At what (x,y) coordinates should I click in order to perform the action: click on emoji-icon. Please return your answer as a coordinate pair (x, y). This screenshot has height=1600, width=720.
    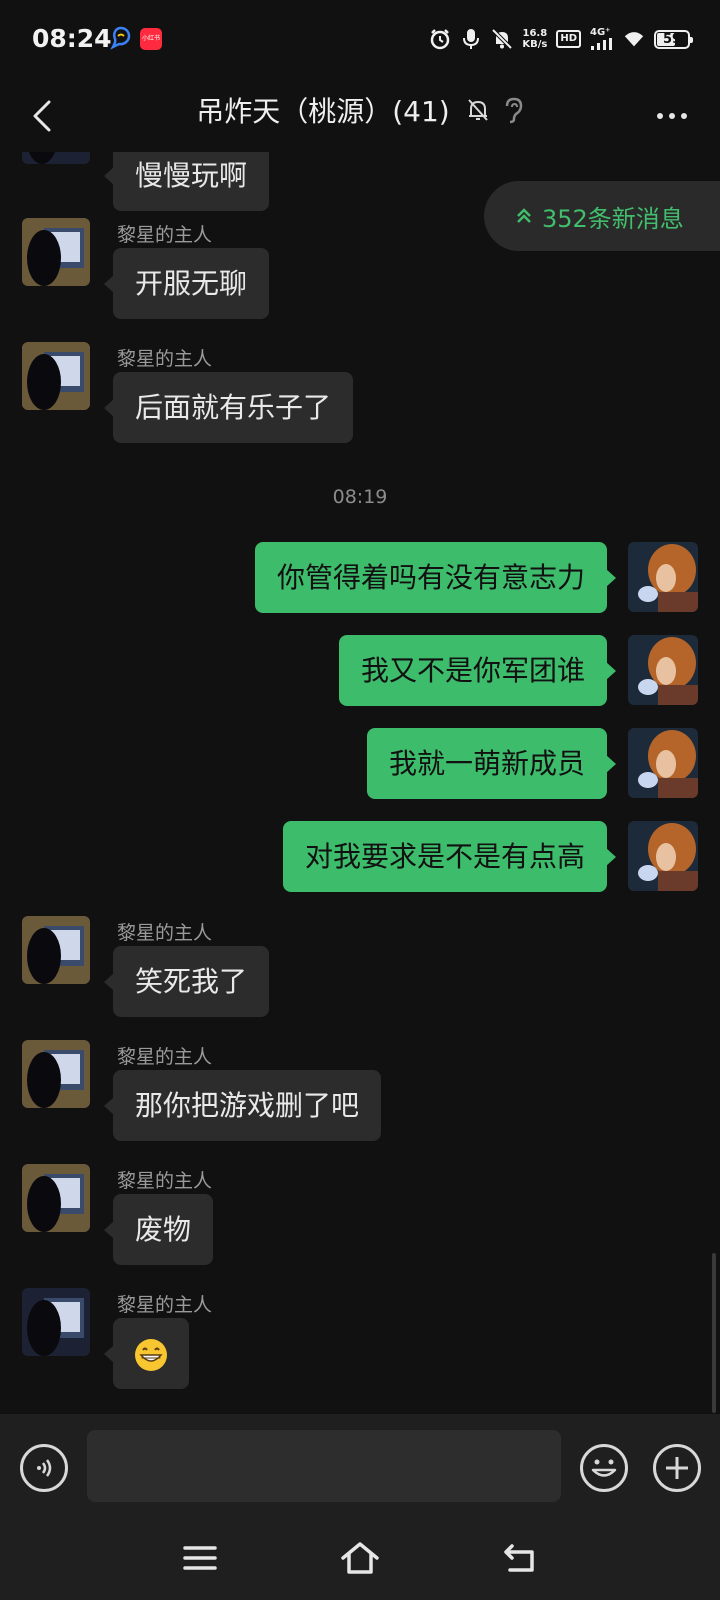
    Looking at the image, I should click on (604, 1468).